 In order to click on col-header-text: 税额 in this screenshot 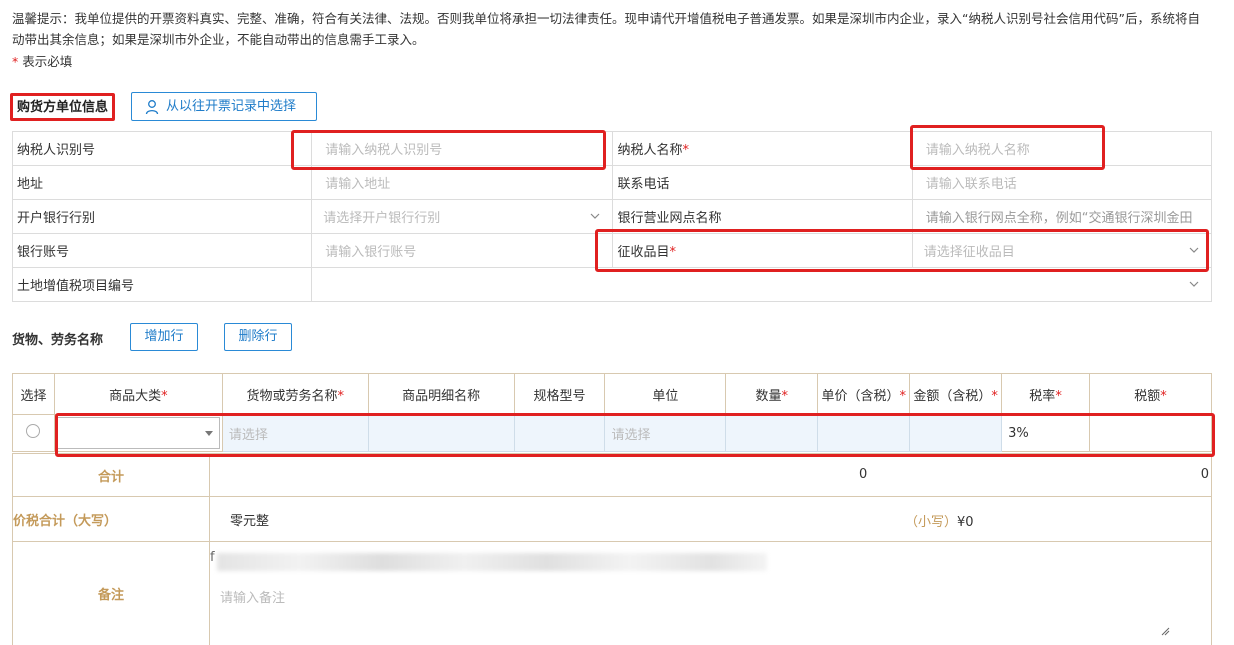, I will do `click(1147, 396)`.